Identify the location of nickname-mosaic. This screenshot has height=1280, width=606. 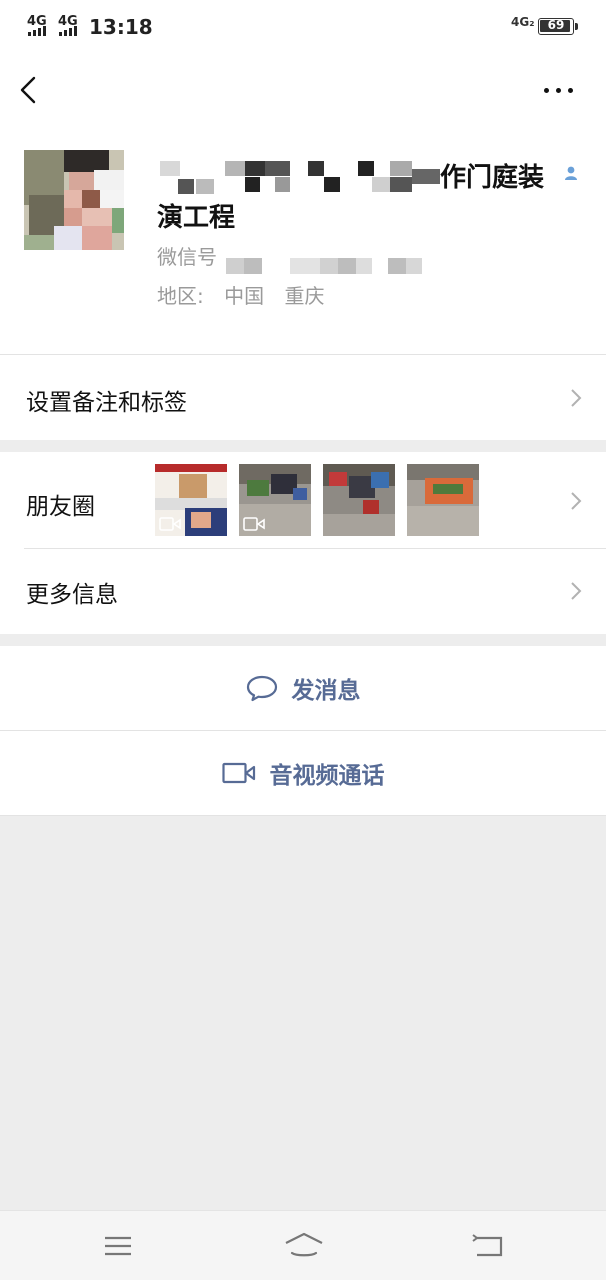
(300, 176).